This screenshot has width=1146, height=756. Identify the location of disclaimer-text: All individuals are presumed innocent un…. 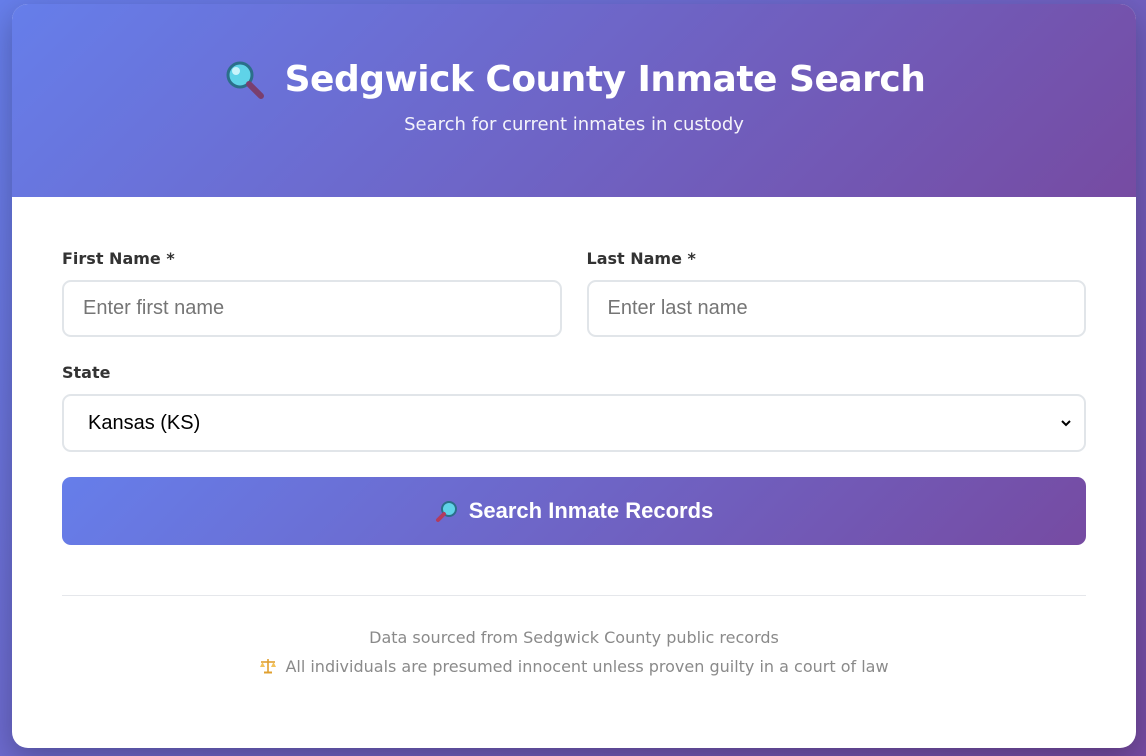
(587, 666).